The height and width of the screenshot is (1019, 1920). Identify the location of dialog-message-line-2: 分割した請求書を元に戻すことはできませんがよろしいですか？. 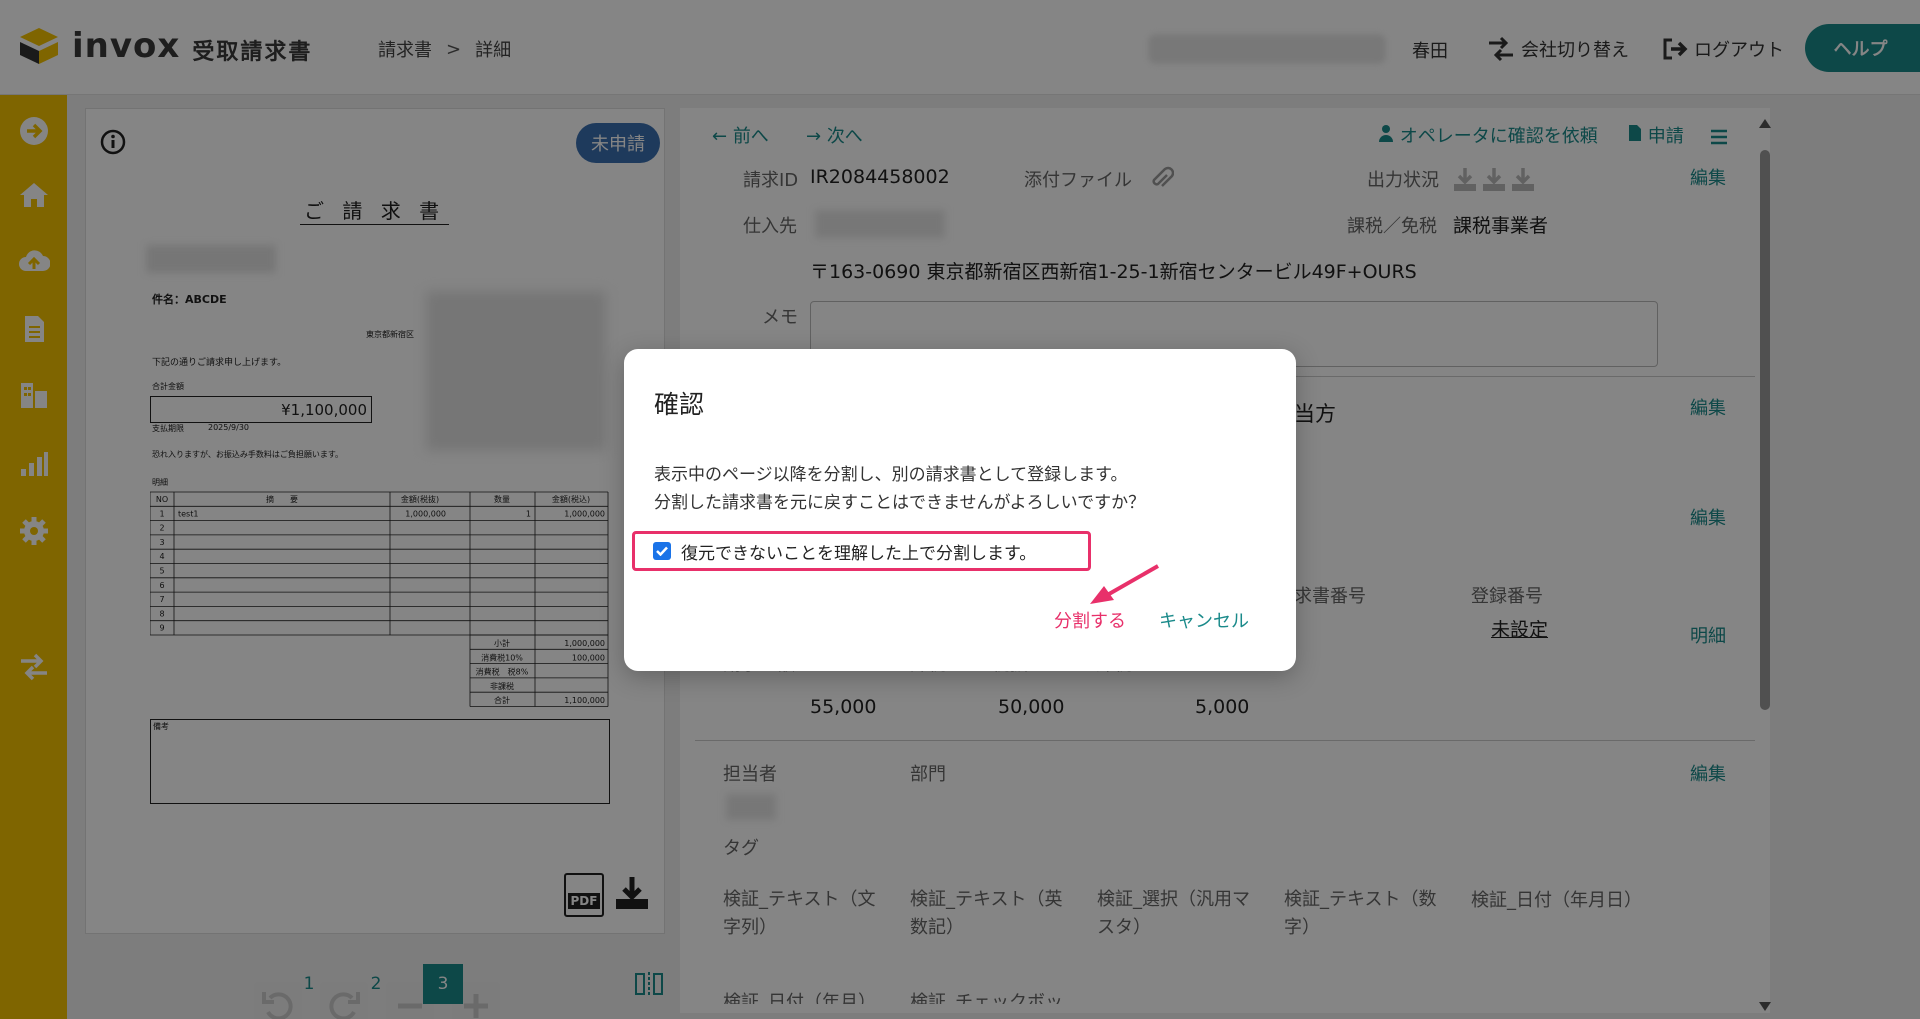
(900, 503).